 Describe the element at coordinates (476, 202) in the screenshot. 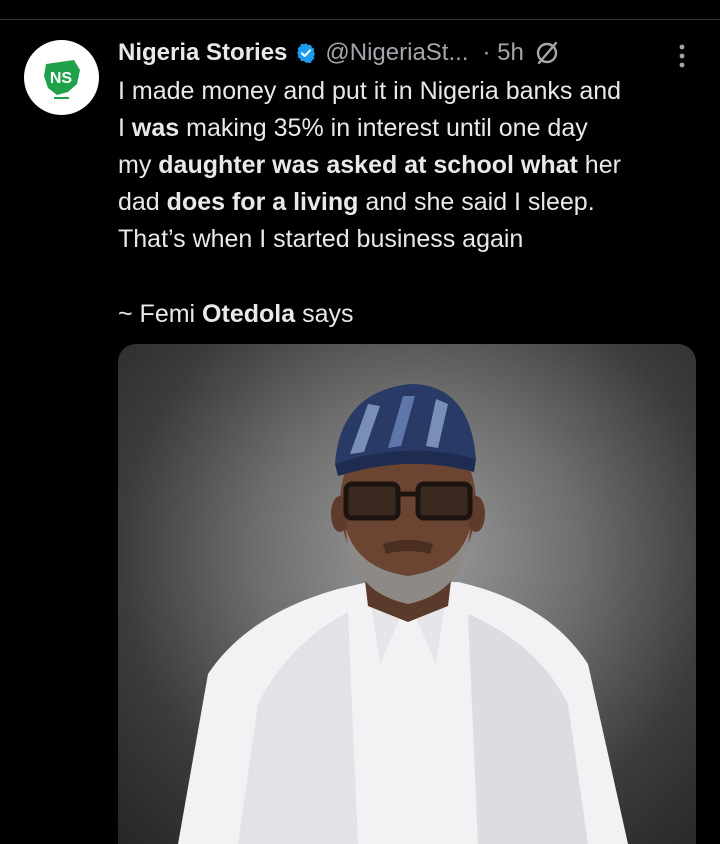

I see `text-segment: and she said I sleep.` at that location.